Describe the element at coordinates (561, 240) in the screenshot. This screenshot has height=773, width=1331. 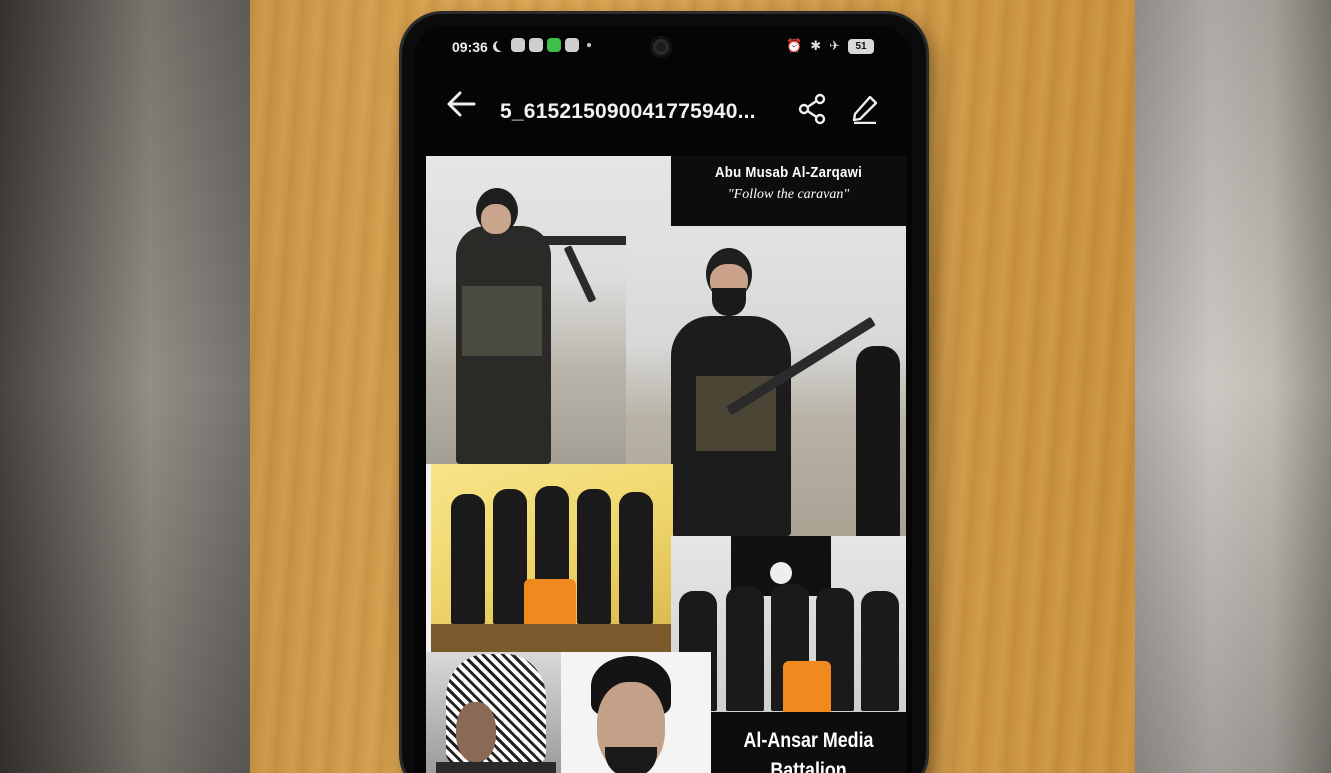
I see `rifle` at that location.